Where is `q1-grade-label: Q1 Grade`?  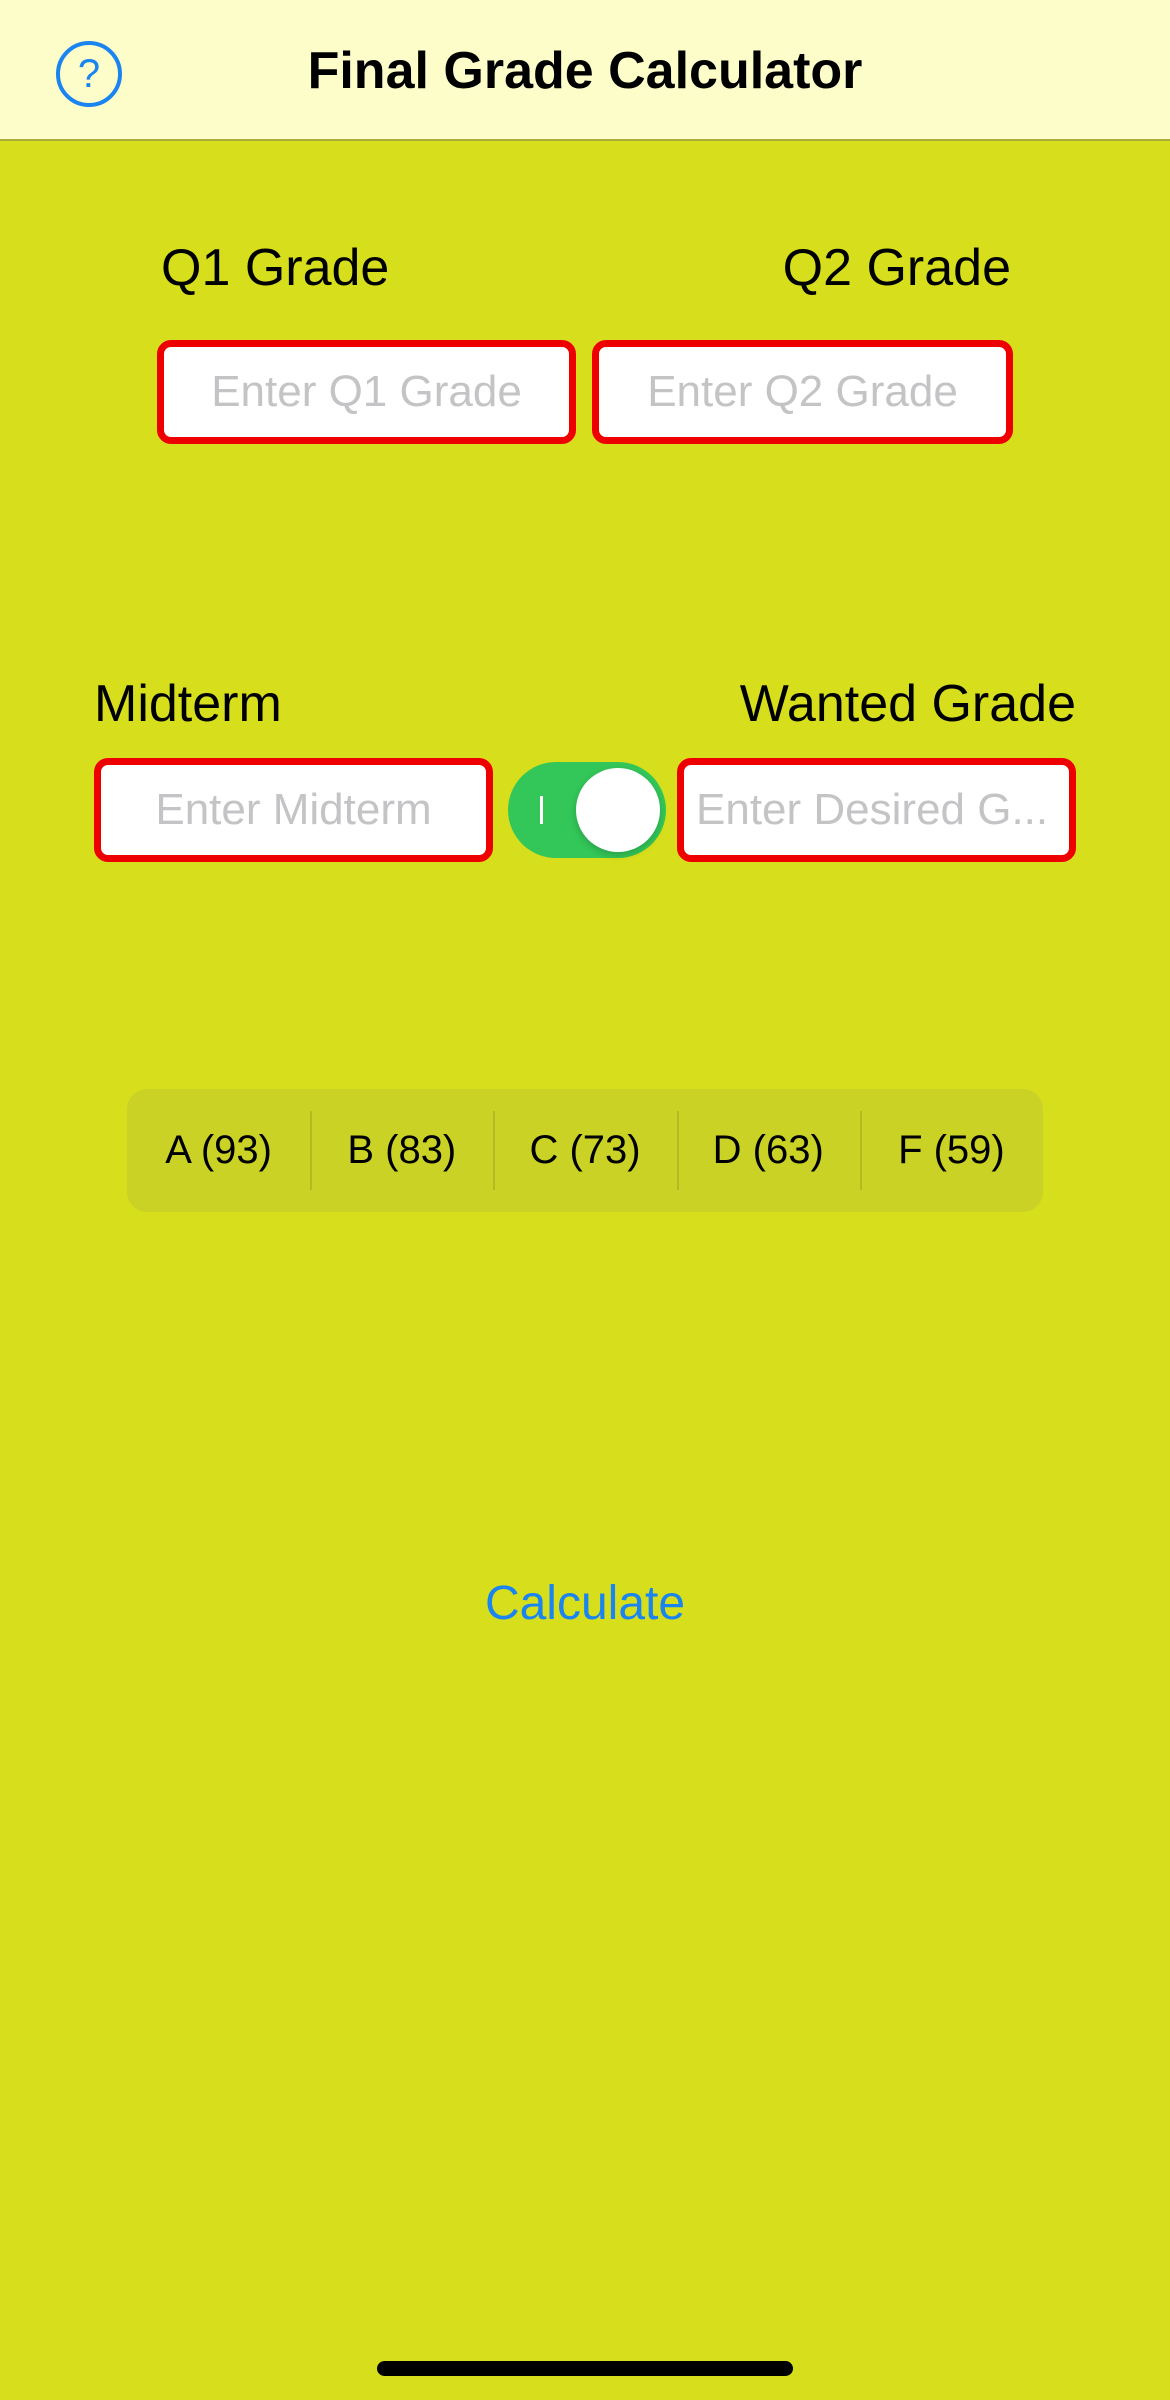
q1-grade-label: Q1 Grade is located at coordinates (275, 268).